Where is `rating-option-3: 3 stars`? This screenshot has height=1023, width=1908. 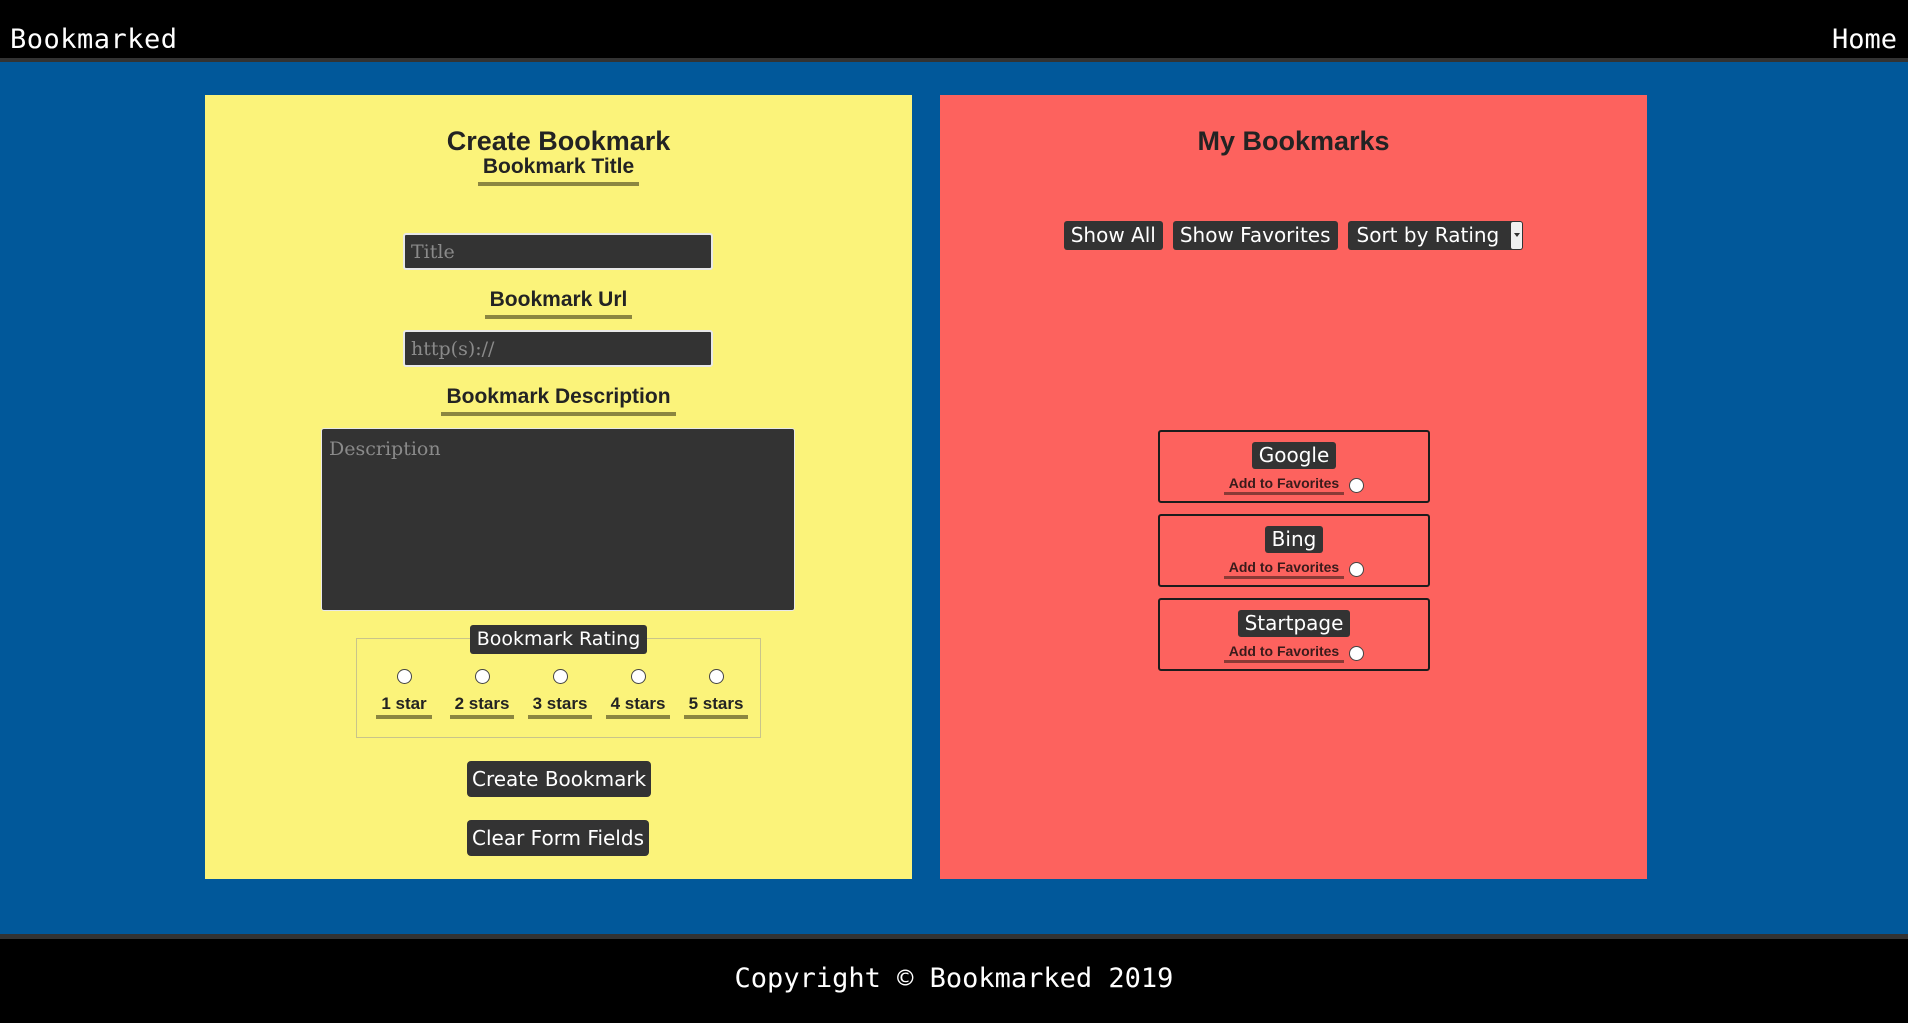
rating-option-3: 3 stars is located at coordinates (560, 694).